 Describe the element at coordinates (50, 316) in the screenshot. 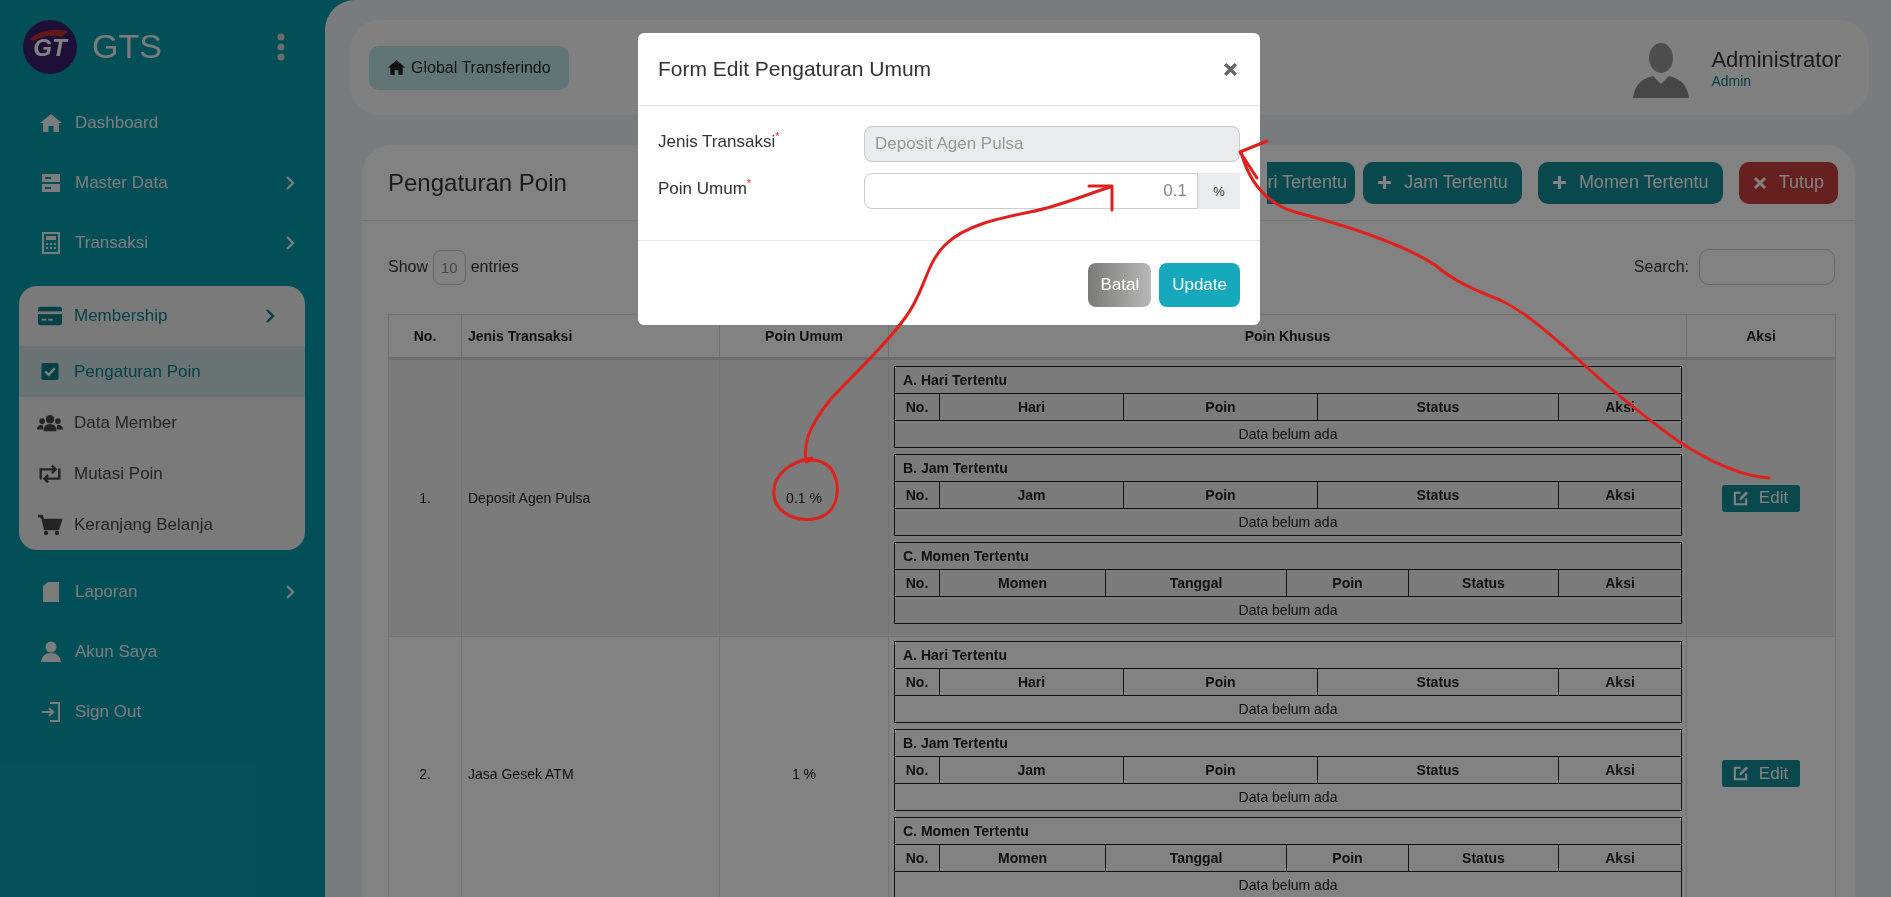

I see `credit-card-icon` at that location.